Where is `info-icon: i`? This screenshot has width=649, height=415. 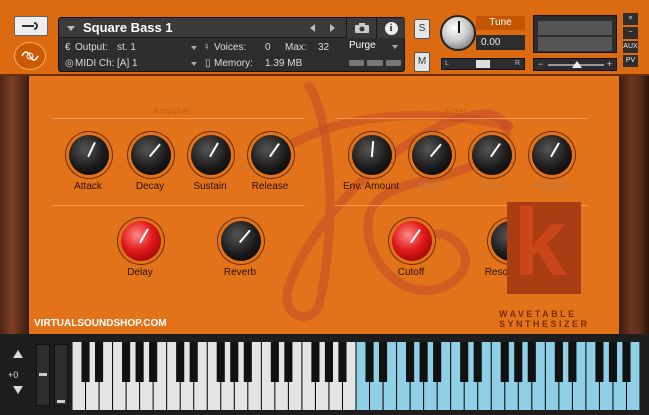 info-icon: i is located at coordinates (391, 28).